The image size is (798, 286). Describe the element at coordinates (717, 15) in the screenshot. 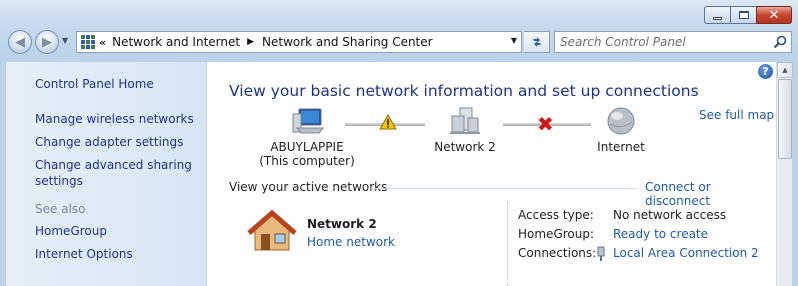

I see `minimize-button` at that location.